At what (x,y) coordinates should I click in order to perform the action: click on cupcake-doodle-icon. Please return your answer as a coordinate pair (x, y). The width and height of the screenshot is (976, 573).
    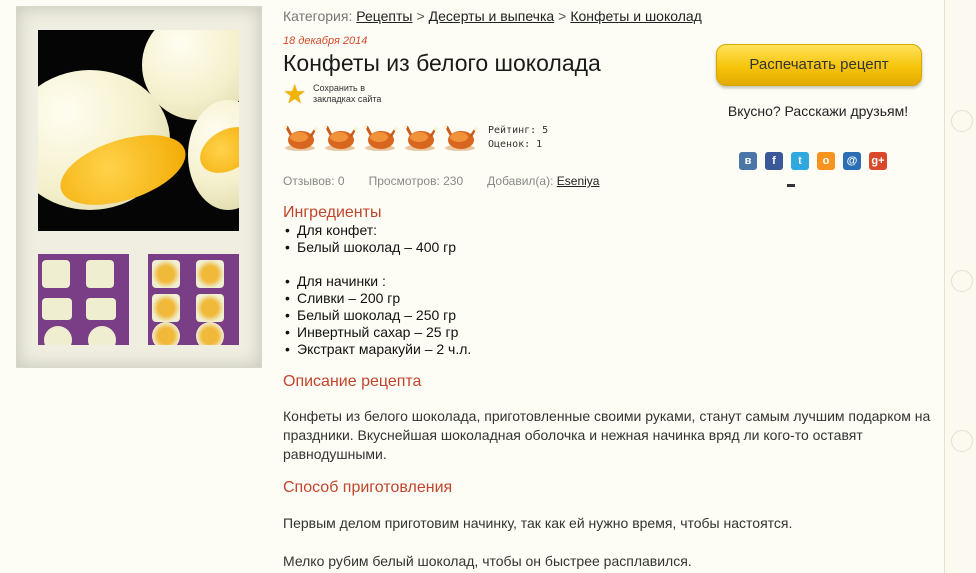
    Looking at the image, I should click on (962, 121).